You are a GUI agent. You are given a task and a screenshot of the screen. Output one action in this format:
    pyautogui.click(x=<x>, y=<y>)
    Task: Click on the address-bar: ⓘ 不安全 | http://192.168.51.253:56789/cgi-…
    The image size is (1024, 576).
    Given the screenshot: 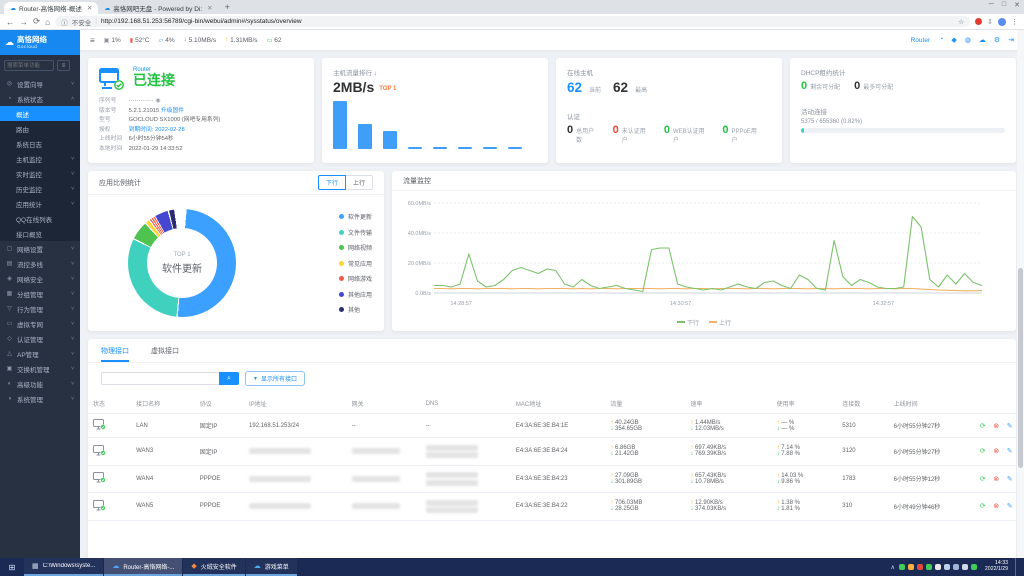 What is the action you would take?
    pyautogui.click(x=513, y=21)
    